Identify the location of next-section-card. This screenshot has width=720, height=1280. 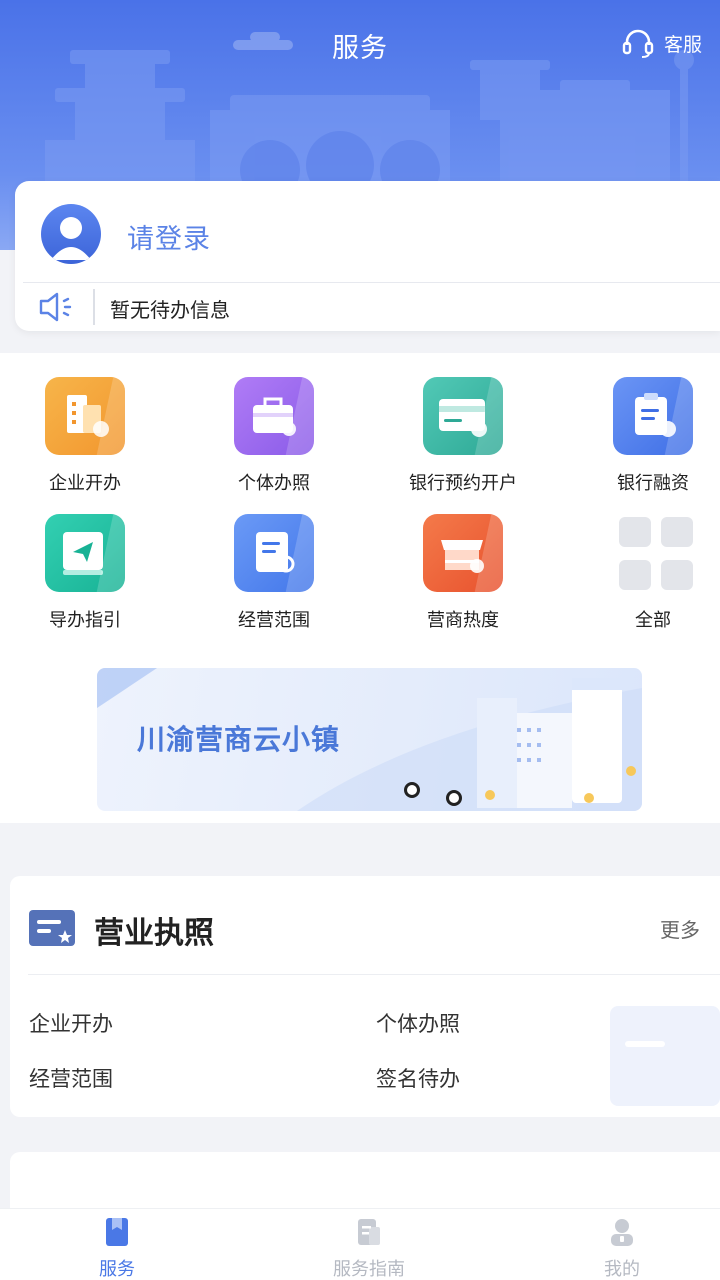
(365, 1182).